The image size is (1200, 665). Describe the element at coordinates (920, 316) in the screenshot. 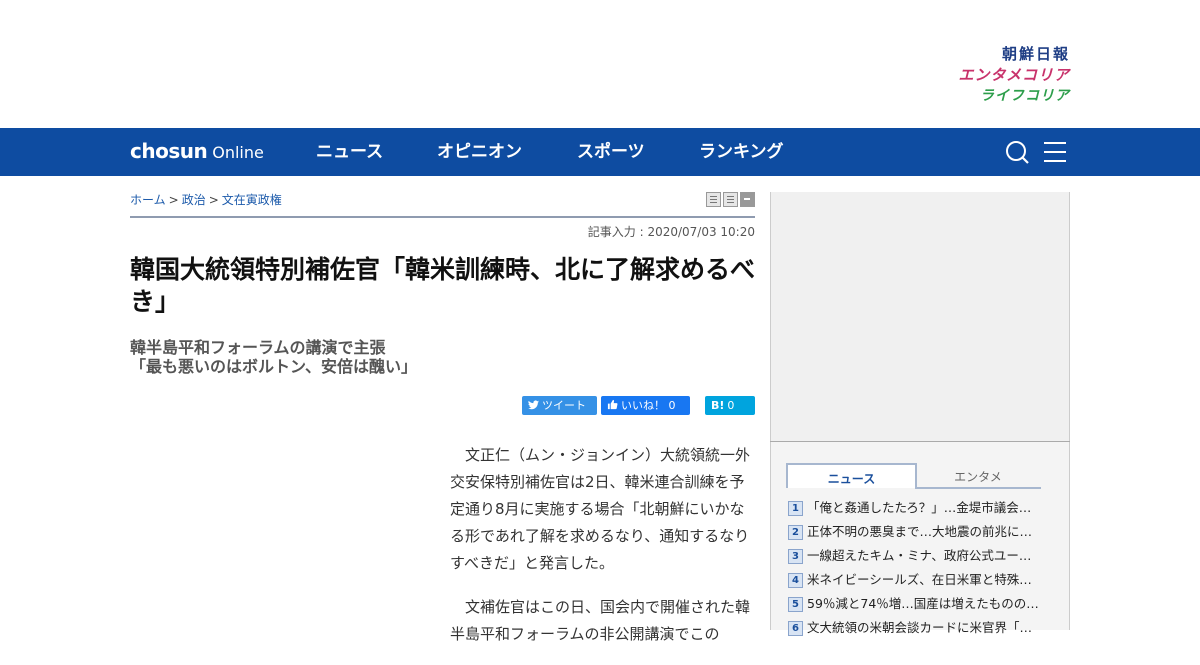

I see `advertisement-slot` at that location.